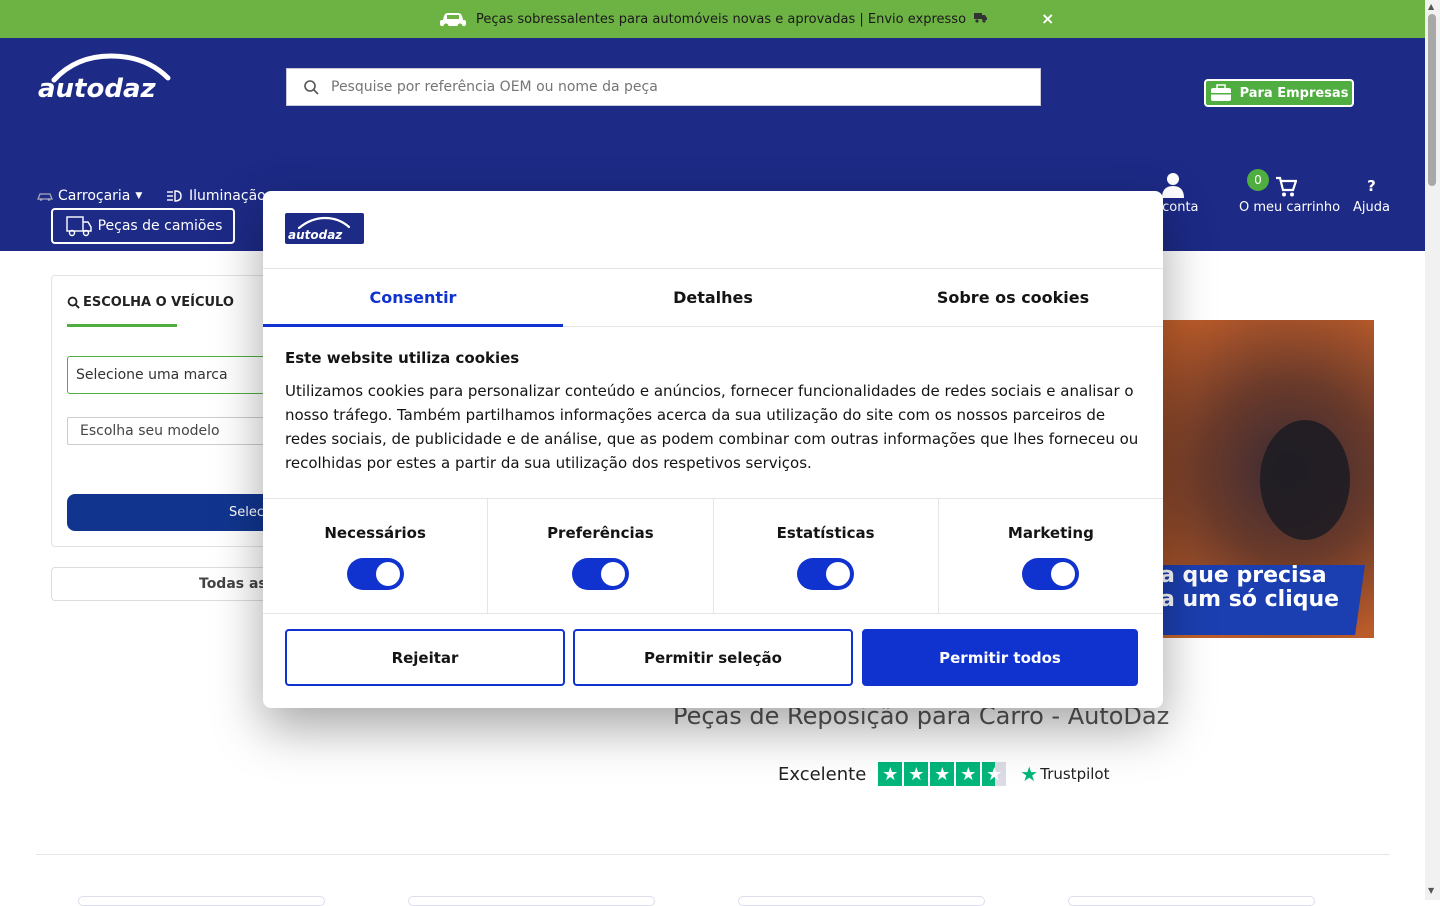 Image resolution: width=1440 pixels, height=906 pixels. What do you see at coordinates (227, 196) in the screenshot?
I see `nav-iluminacao-label: Iluminação` at bounding box center [227, 196].